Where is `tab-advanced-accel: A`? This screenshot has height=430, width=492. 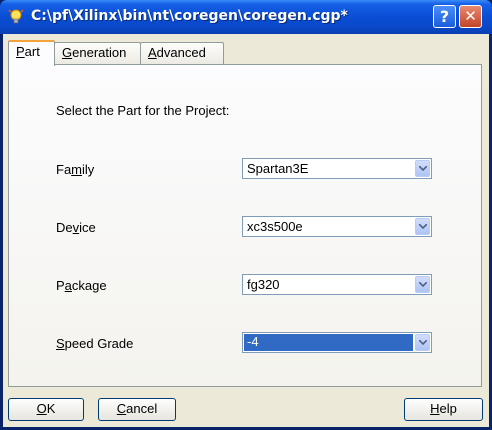
tab-advanced-accel: A is located at coordinates (152, 52).